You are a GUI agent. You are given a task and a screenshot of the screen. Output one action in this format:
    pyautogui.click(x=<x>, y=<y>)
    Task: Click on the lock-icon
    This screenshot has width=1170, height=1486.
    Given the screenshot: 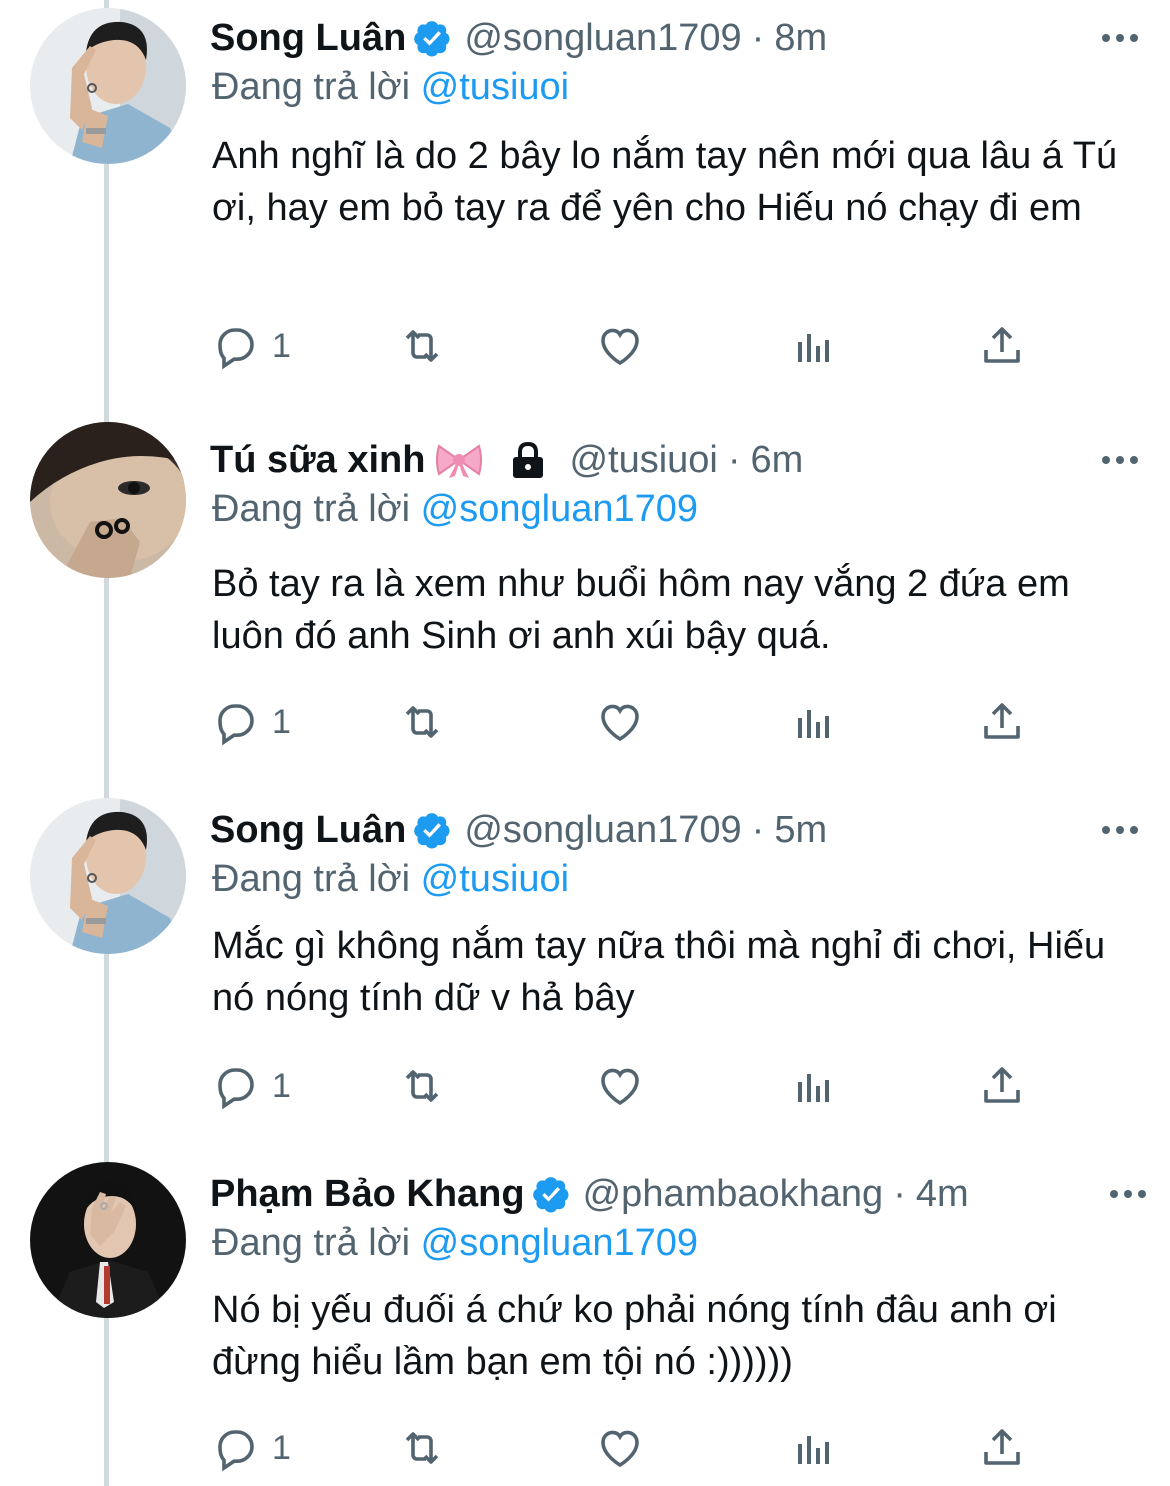 What is the action you would take?
    pyautogui.click(x=528, y=459)
    